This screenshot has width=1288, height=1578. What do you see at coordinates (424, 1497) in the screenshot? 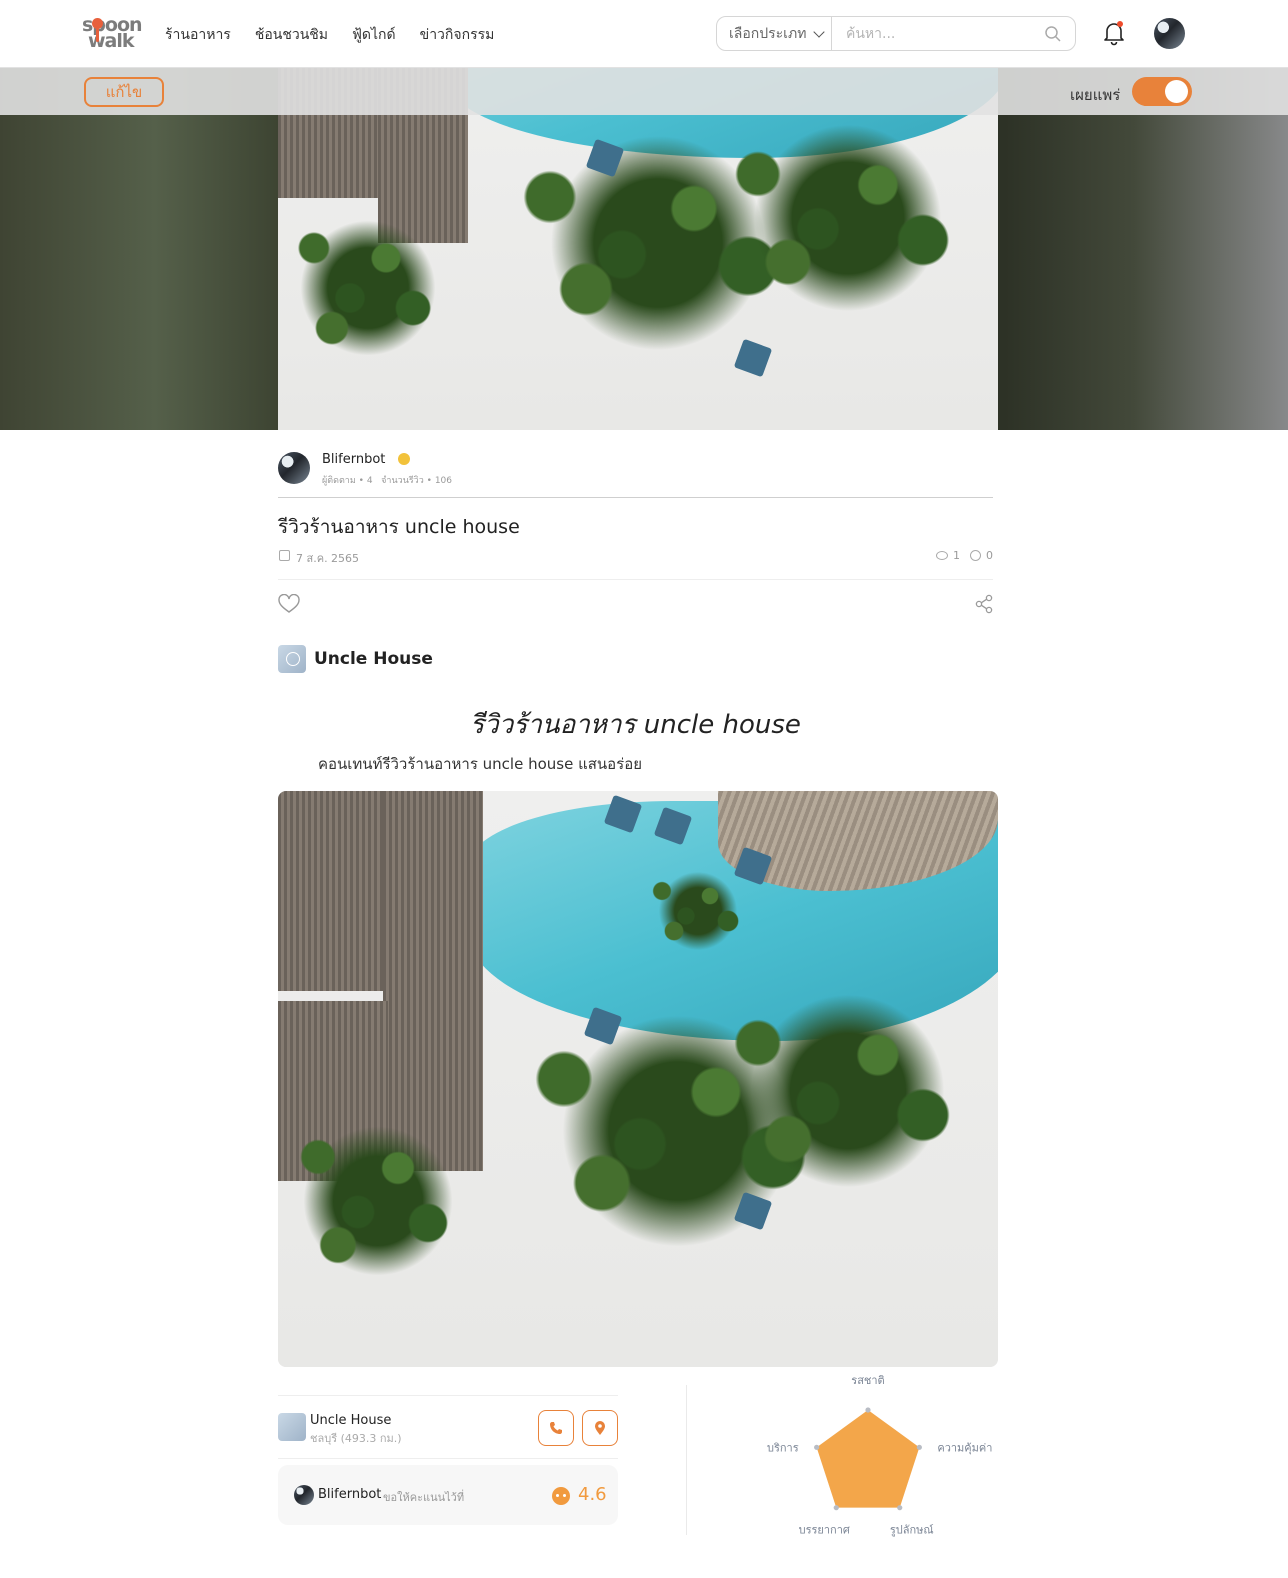
I see `rating-text: ขอให้คะแนนไว้ที่` at bounding box center [424, 1497].